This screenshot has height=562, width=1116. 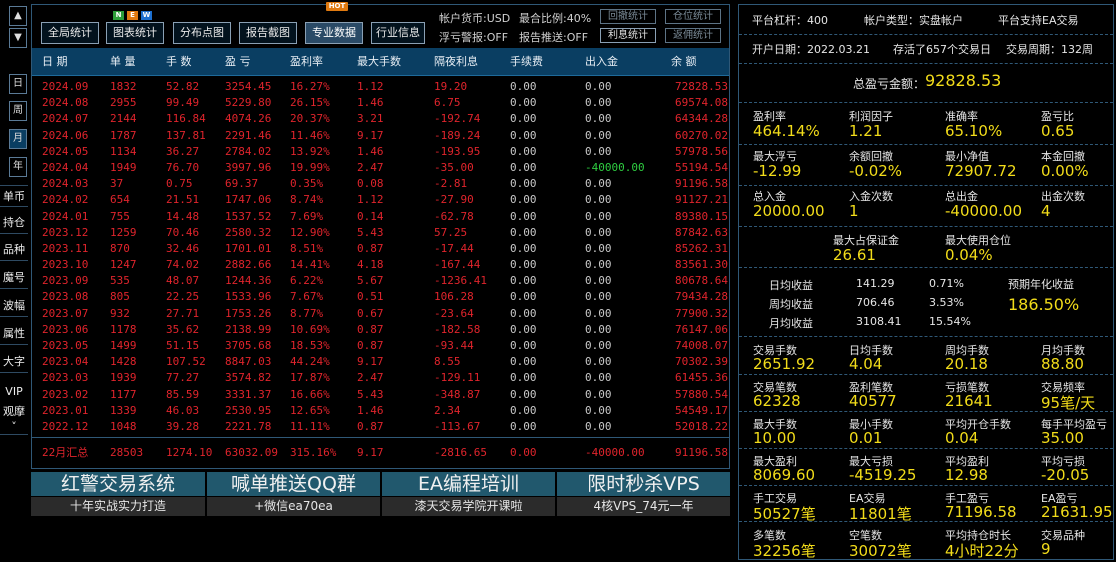 I want to click on cell-lots: 46.03, so click(x=183, y=410).